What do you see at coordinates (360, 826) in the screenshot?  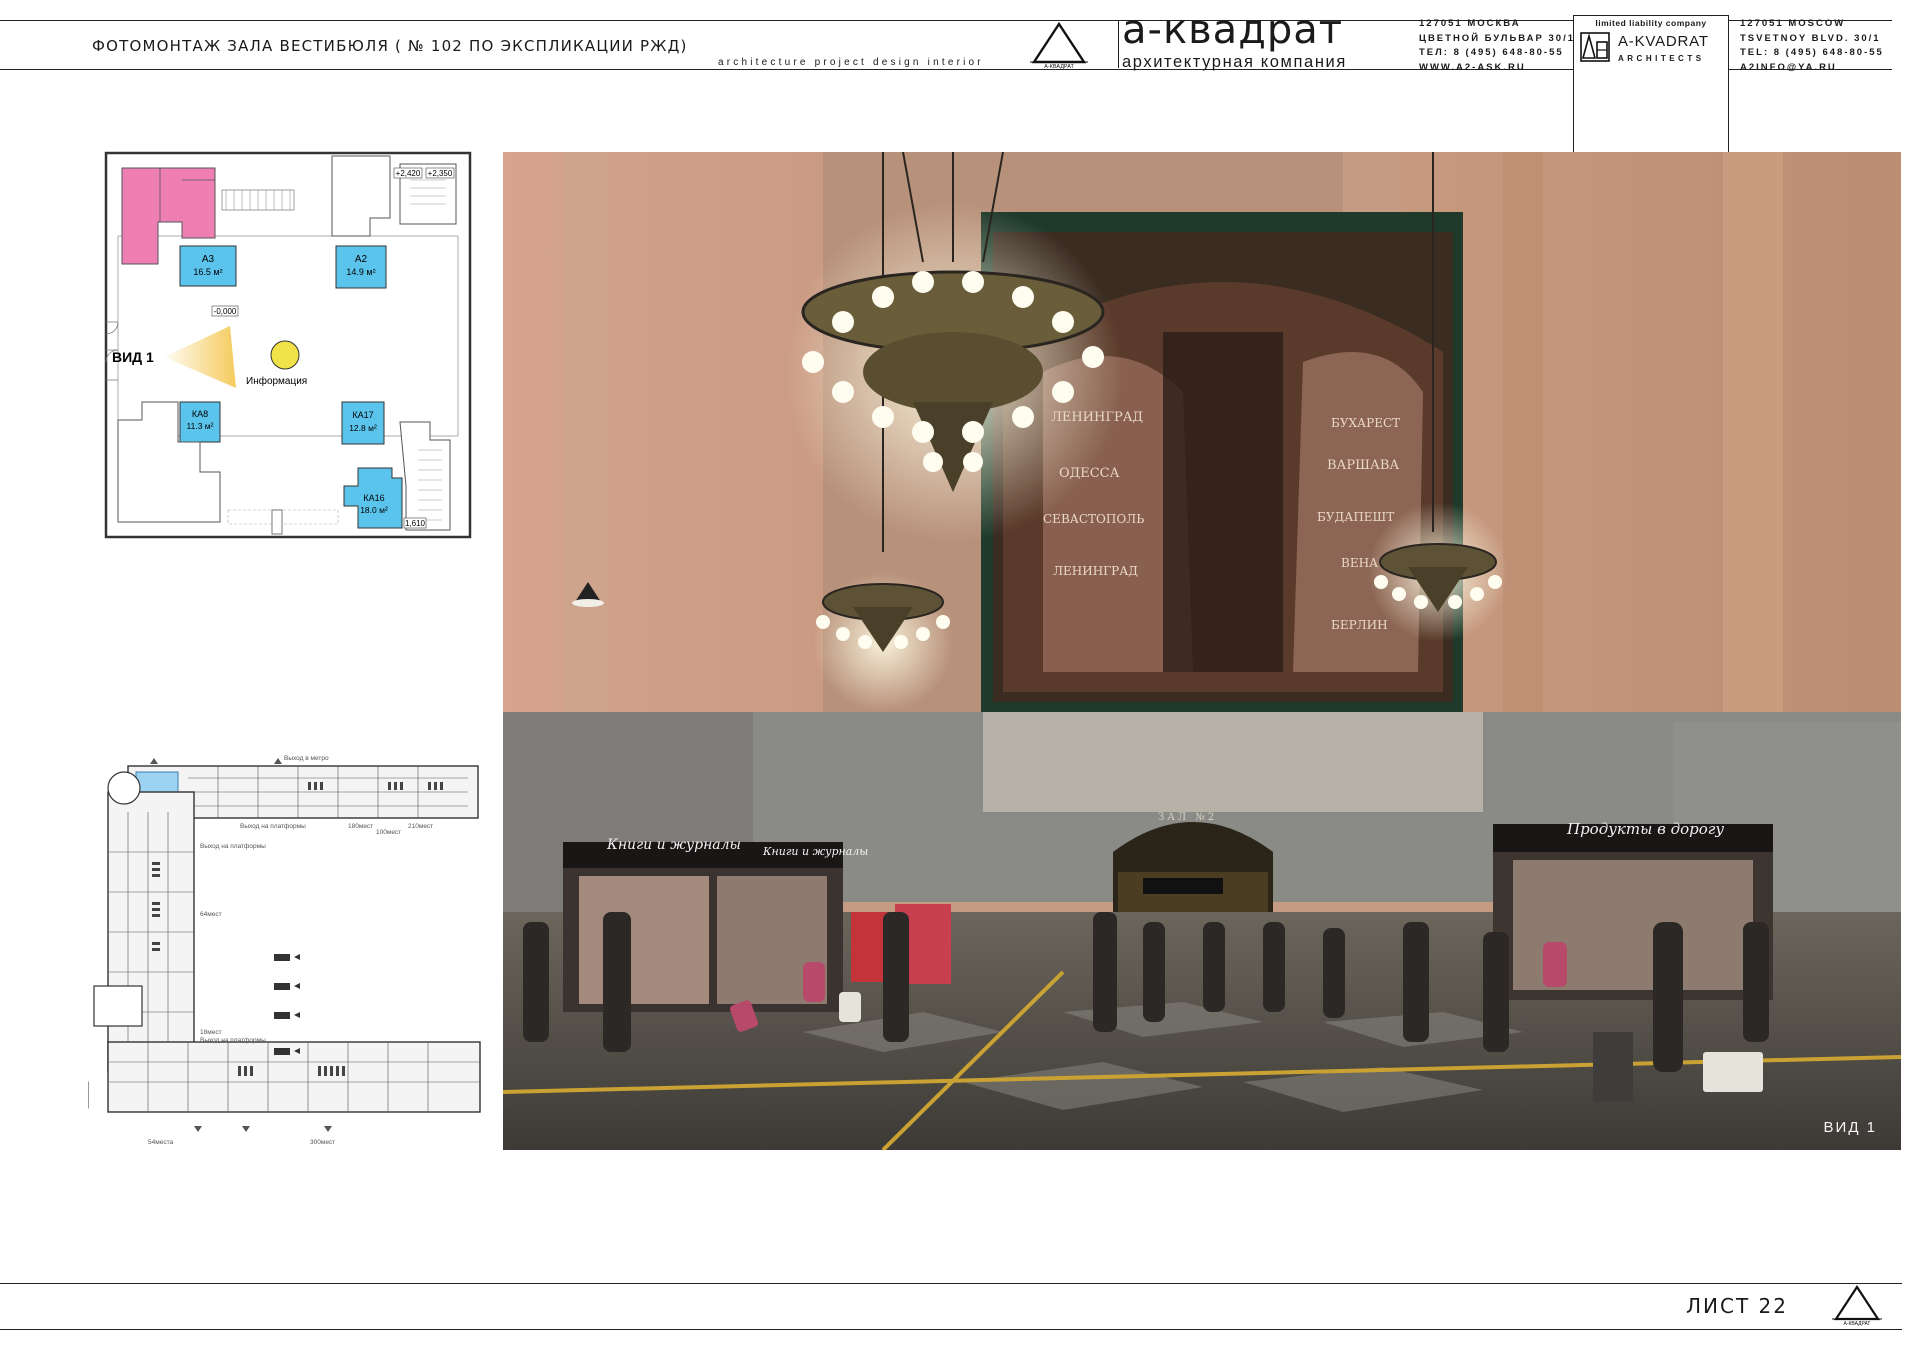 I see `plan-label: 180мест` at bounding box center [360, 826].